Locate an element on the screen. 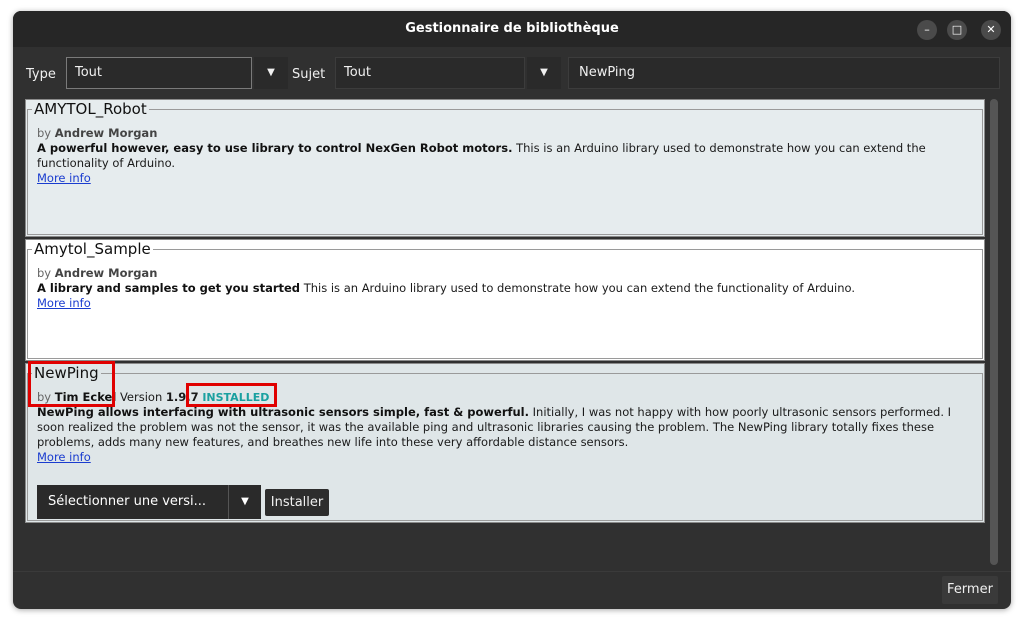 Image resolution: width=1024 pixels, height=626 pixels. minimize-icon: – is located at coordinates (927, 30).